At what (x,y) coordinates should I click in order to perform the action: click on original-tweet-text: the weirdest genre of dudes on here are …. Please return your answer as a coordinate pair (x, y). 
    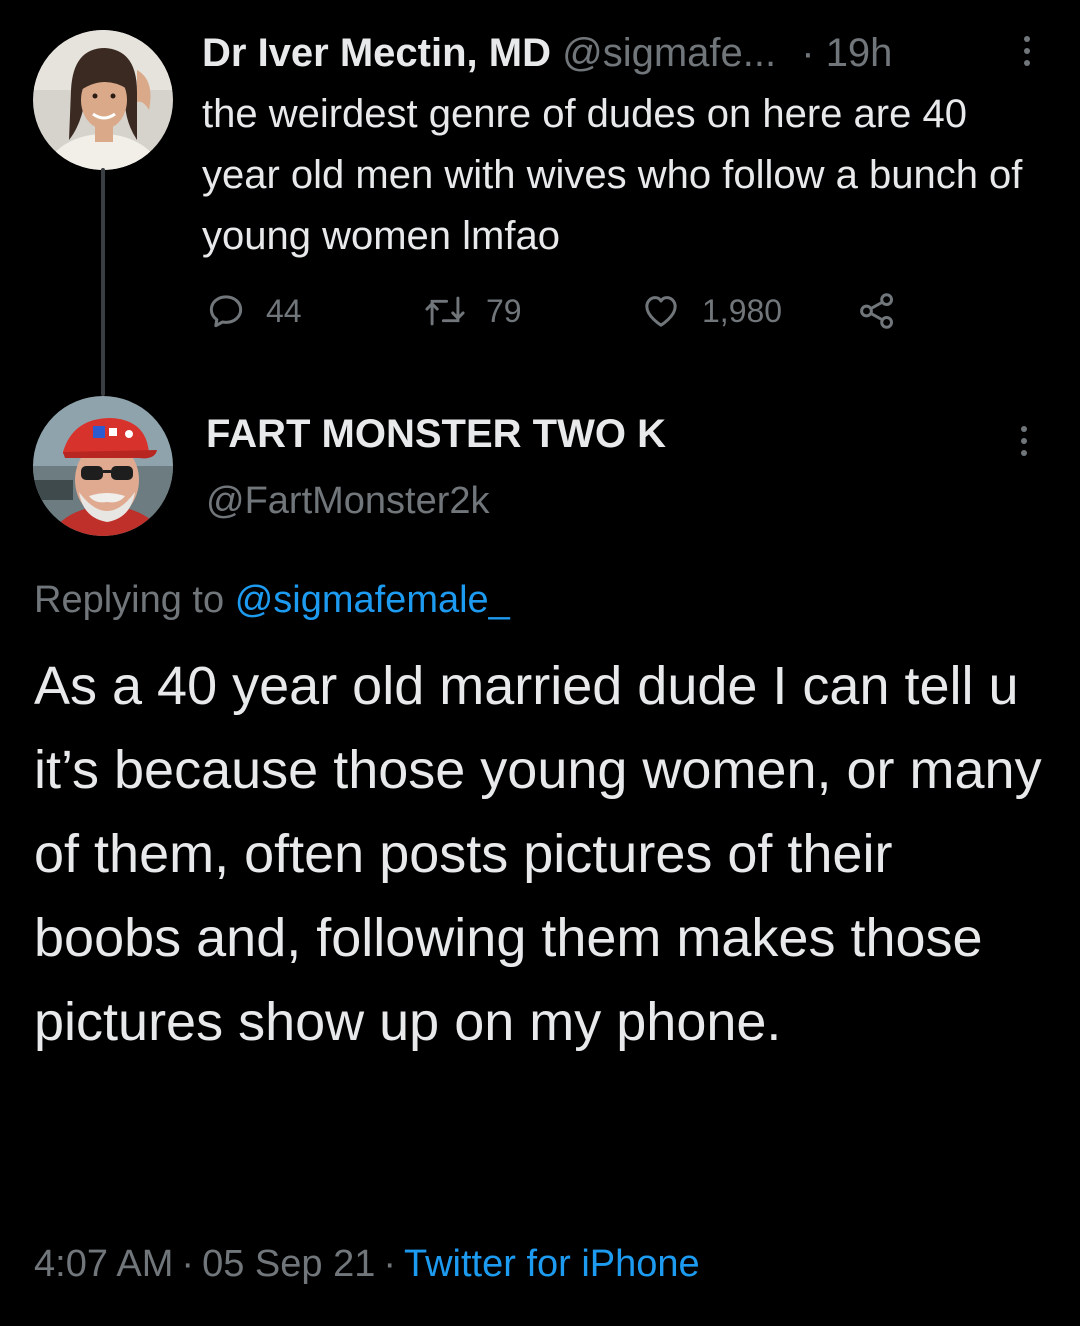
    Looking at the image, I should click on (612, 175).